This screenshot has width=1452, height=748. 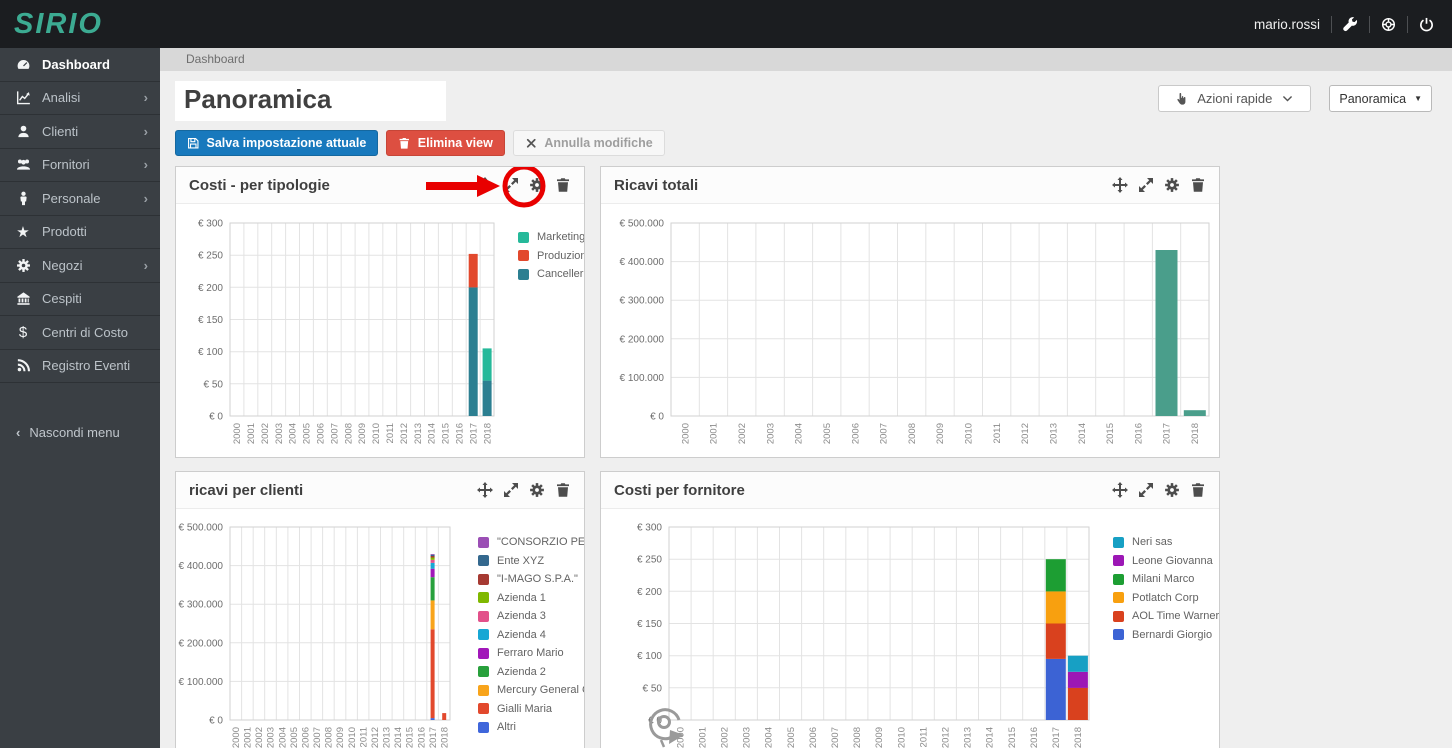 What do you see at coordinates (446, 433) in the screenshot?
I see `svg-text: 2015` at bounding box center [446, 433].